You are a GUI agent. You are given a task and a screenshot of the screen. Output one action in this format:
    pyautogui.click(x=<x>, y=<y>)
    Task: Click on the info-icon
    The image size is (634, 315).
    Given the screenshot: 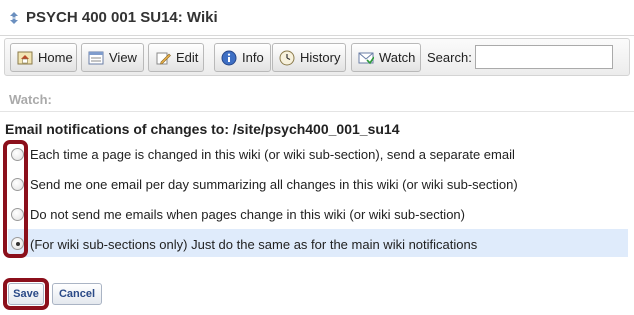 What is the action you would take?
    pyautogui.click(x=229, y=57)
    